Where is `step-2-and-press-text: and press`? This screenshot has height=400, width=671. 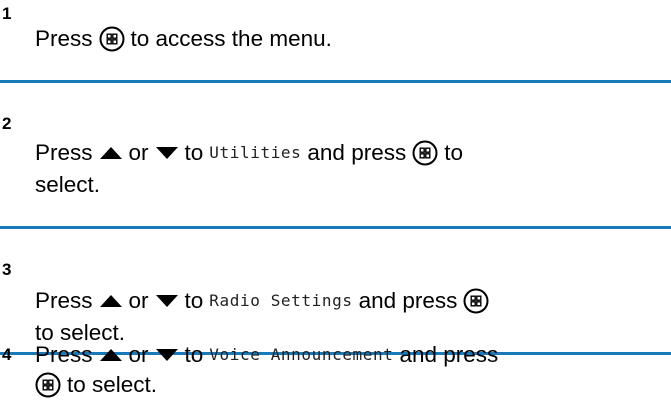
step-2-and-press-text: and press is located at coordinates (357, 152).